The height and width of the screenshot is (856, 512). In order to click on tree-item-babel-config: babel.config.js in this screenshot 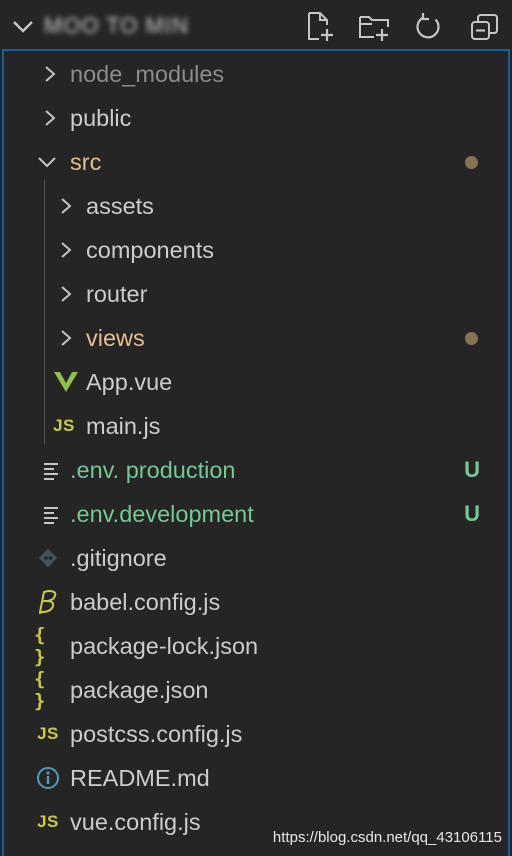, I will do `click(256, 602)`.